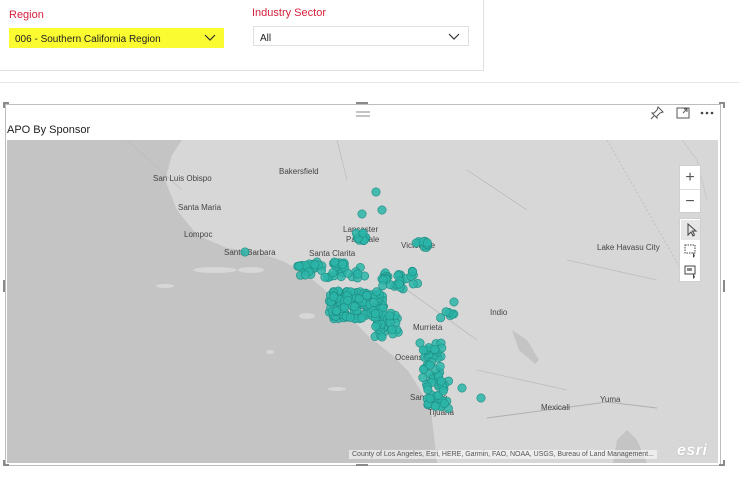  What do you see at coordinates (690, 201) in the screenshot?
I see `zoom-out-button: −` at bounding box center [690, 201].